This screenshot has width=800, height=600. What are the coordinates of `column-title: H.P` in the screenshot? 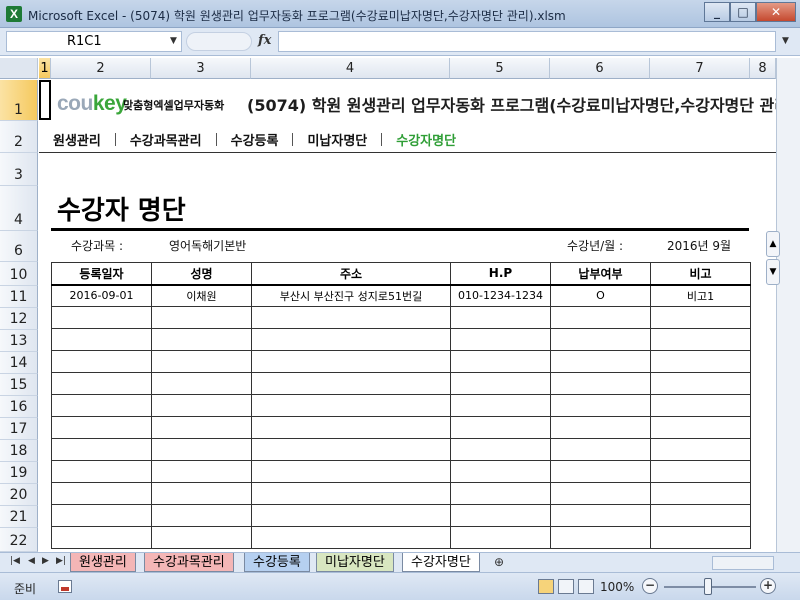 It's located at (500, 274).